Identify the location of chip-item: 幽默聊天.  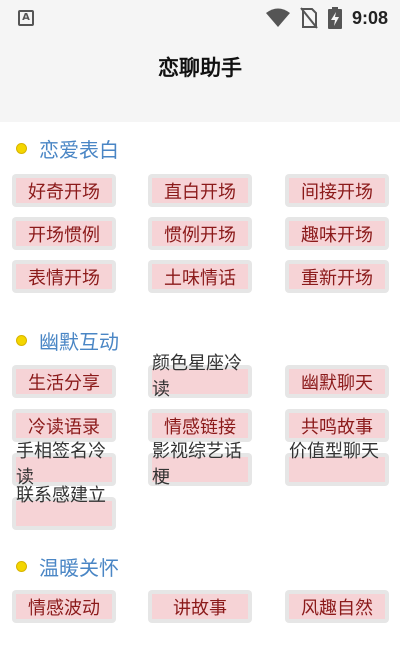
(337, 381).